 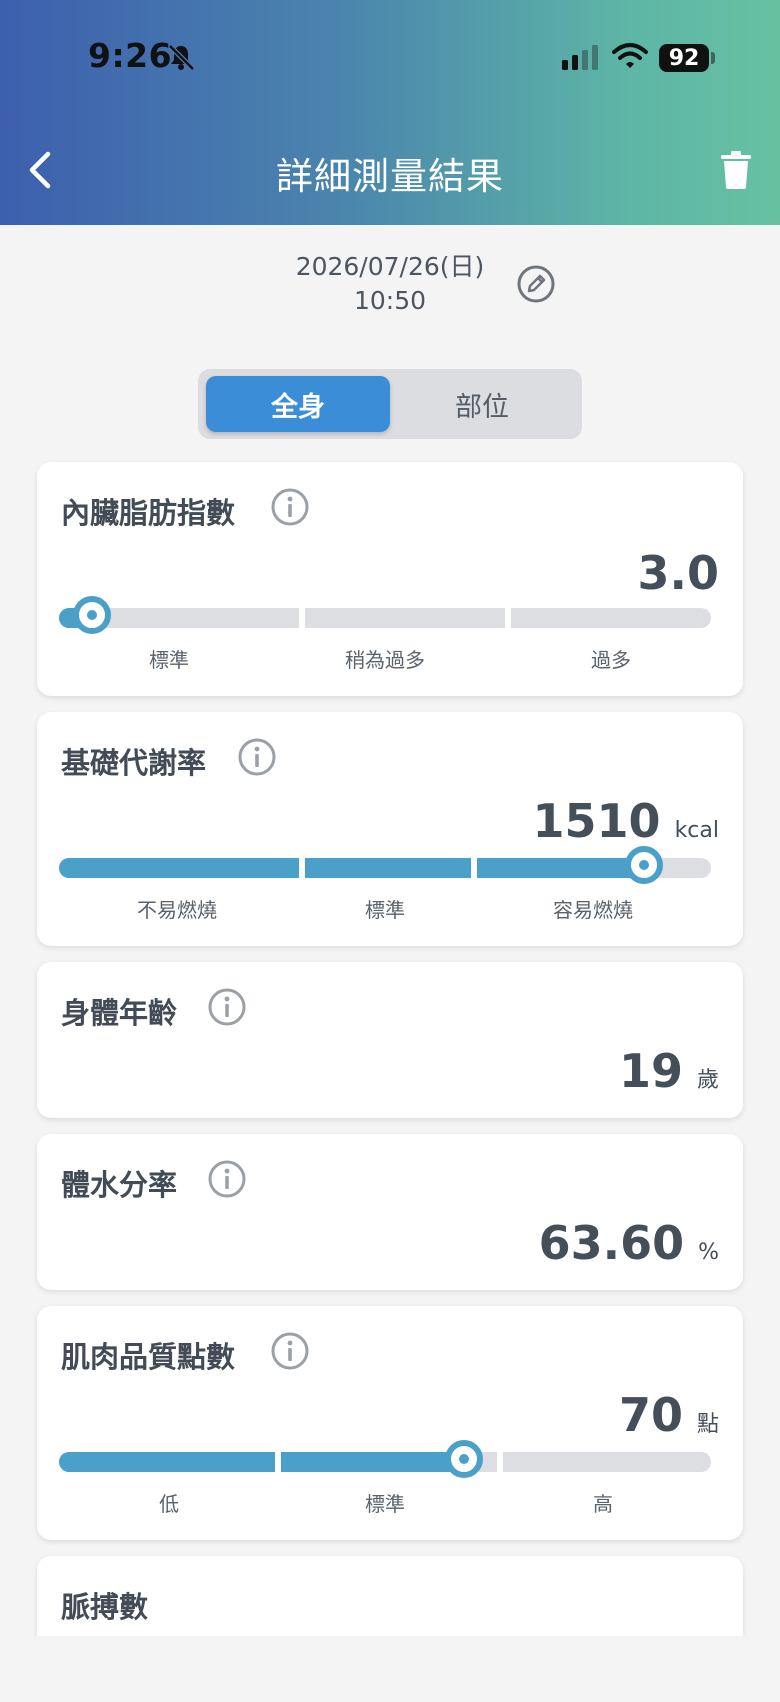 I want to click on muscle-quality-unit: 點, so click(x=707, y=1424).